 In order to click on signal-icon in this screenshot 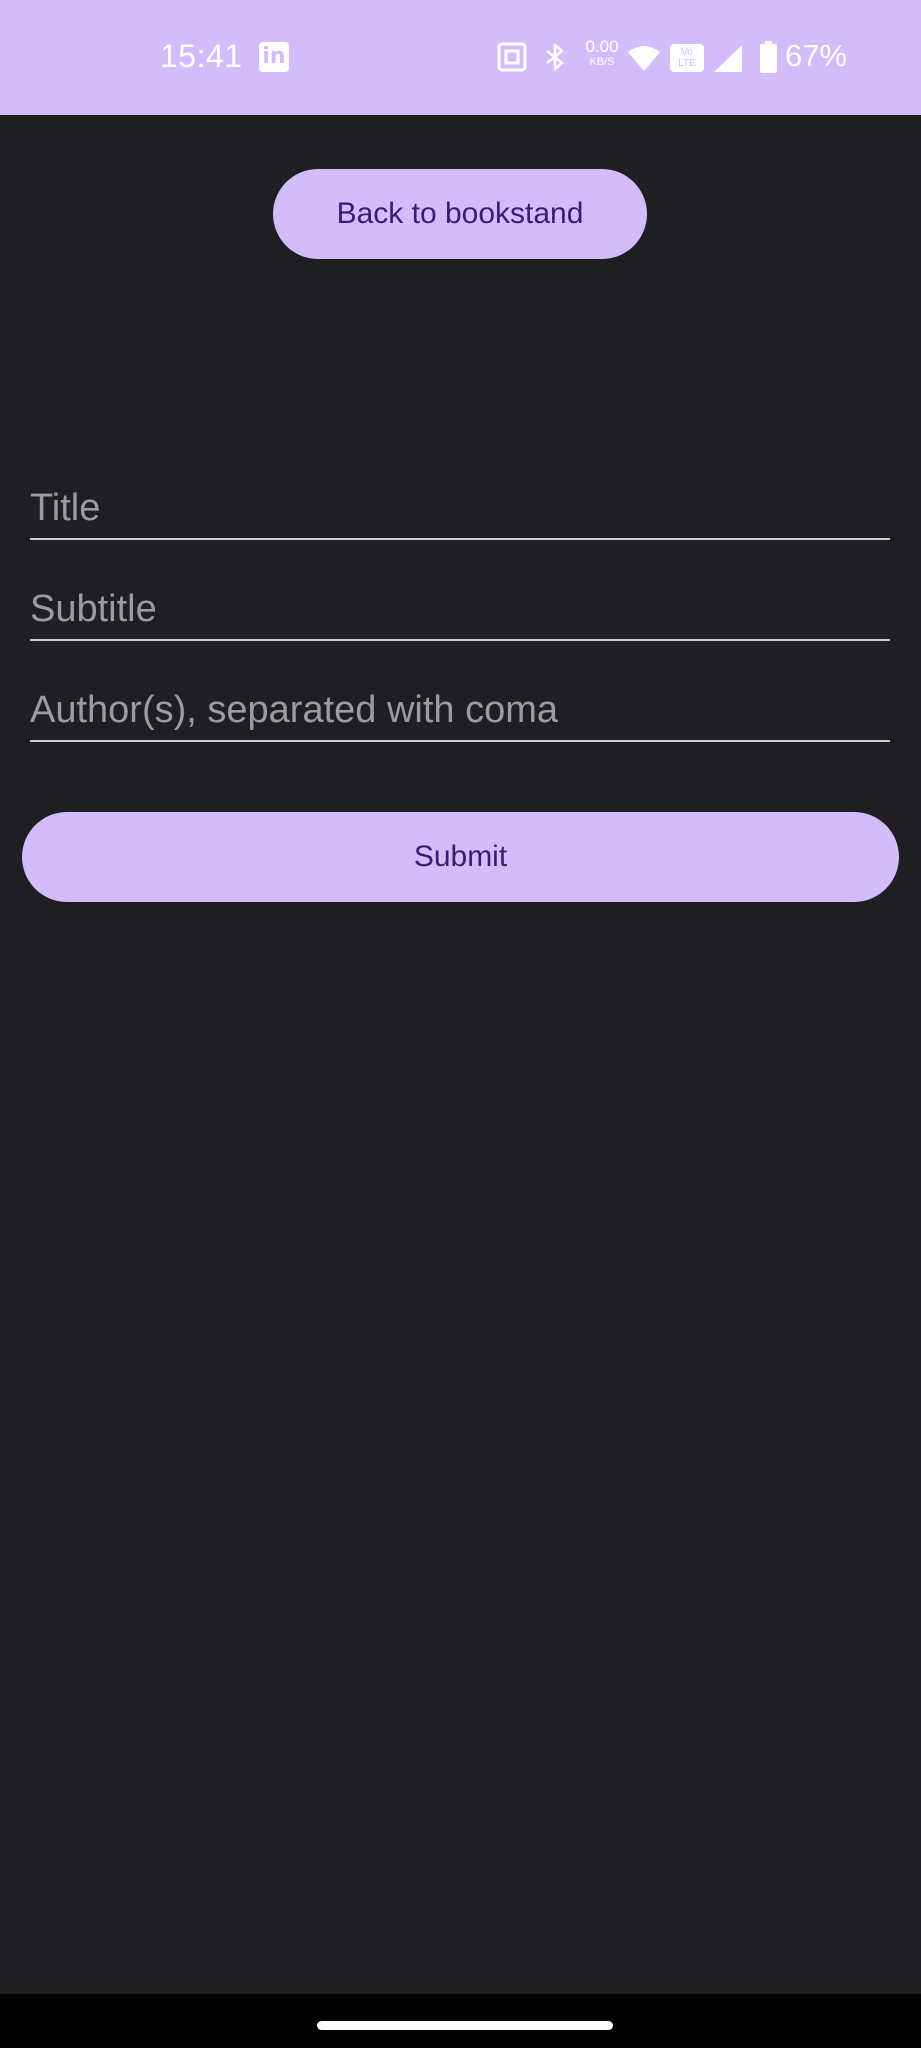, I will do `click(728, 61)`.